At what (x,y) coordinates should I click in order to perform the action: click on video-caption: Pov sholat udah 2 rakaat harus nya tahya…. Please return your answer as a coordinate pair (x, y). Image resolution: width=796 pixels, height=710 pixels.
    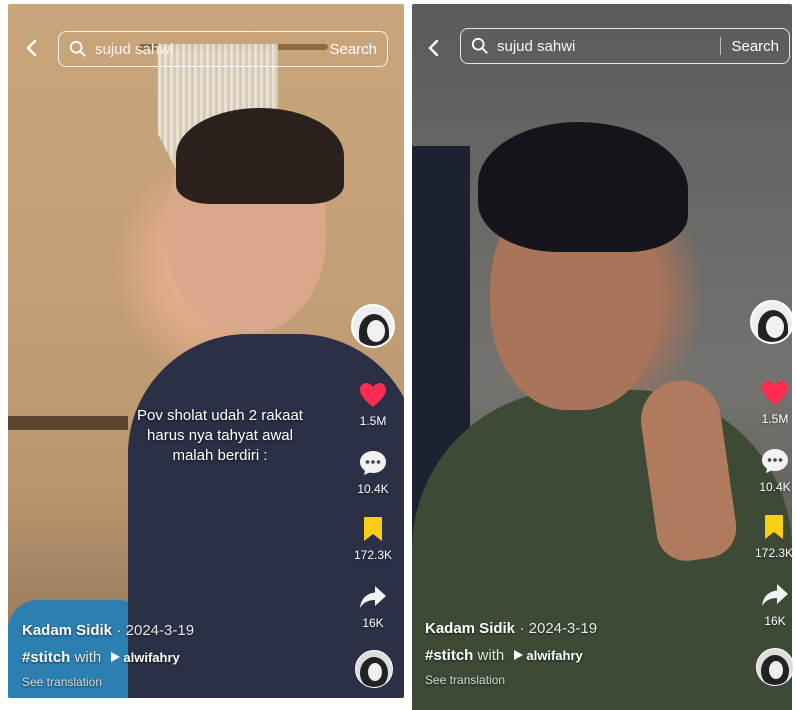
    Looking at the image, I should click on (220, 436).